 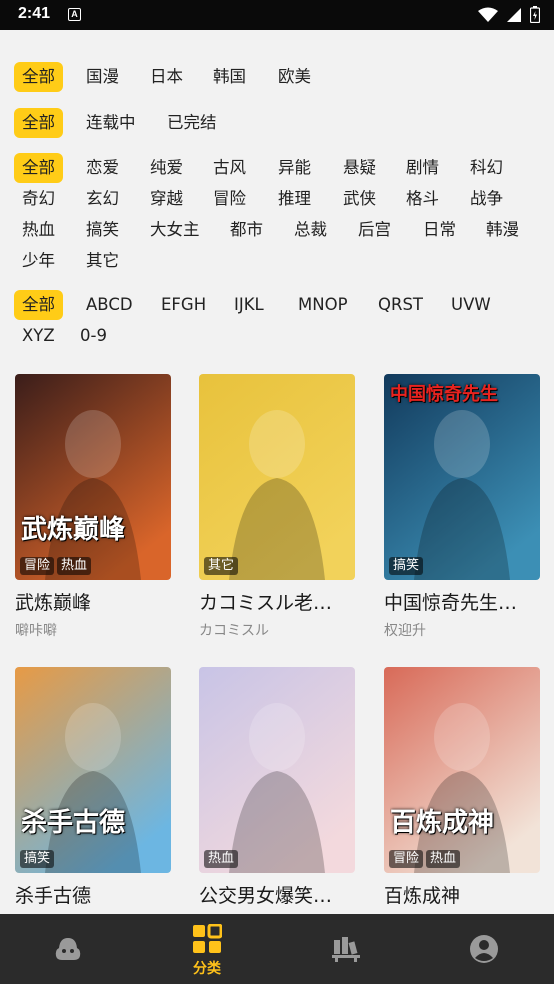 I want to click on filter-chip-genre: 搞笑, so click(x=102, y=230).